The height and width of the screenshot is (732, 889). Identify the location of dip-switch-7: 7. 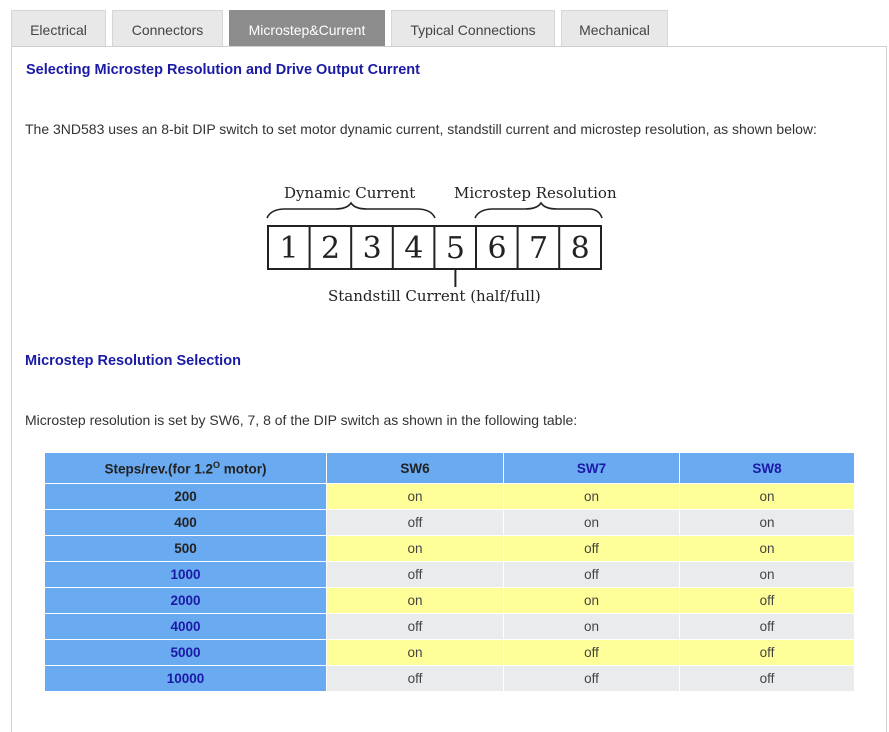
(538, 248).